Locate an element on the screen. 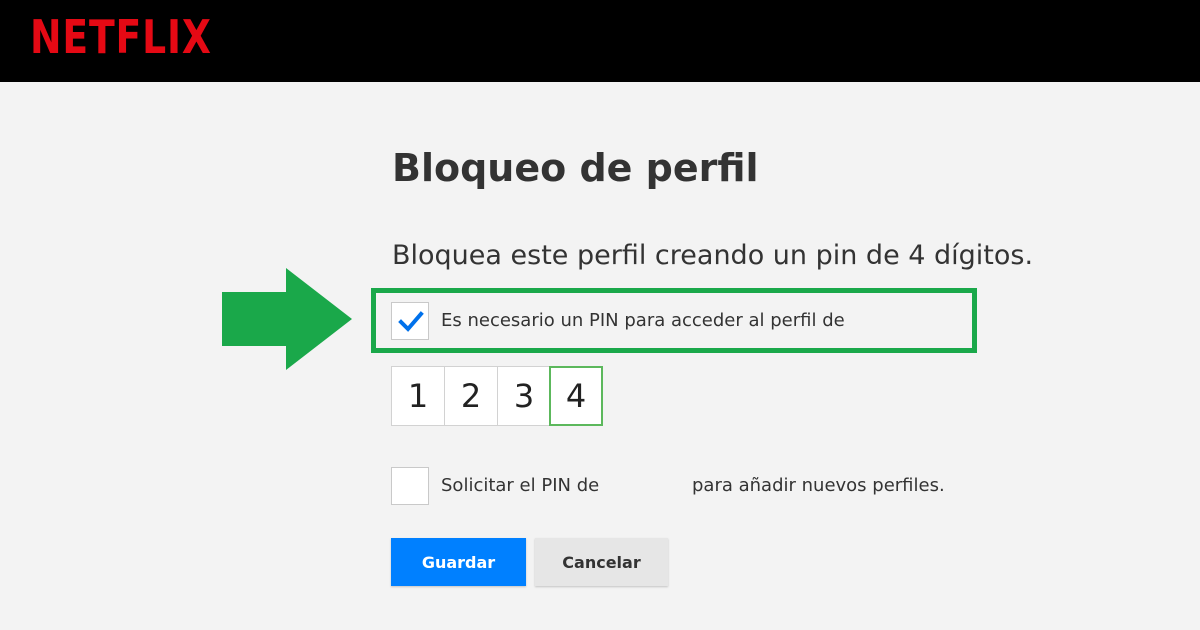 The width and height of the screenshot is (1200, 630). top-bar: NETFLIX is located at coordinates (600, 41).